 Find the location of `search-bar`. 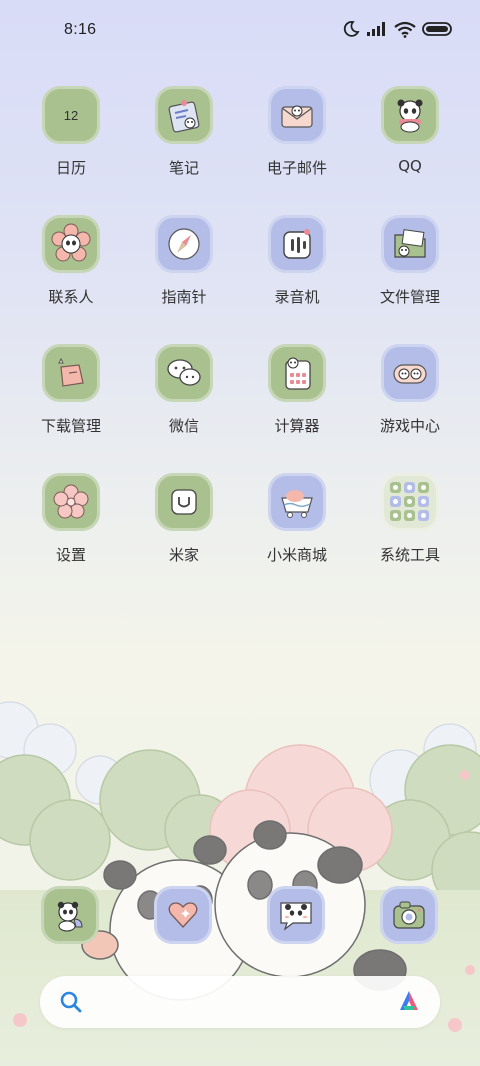

search-bar is located at coordinates (240, 1002).